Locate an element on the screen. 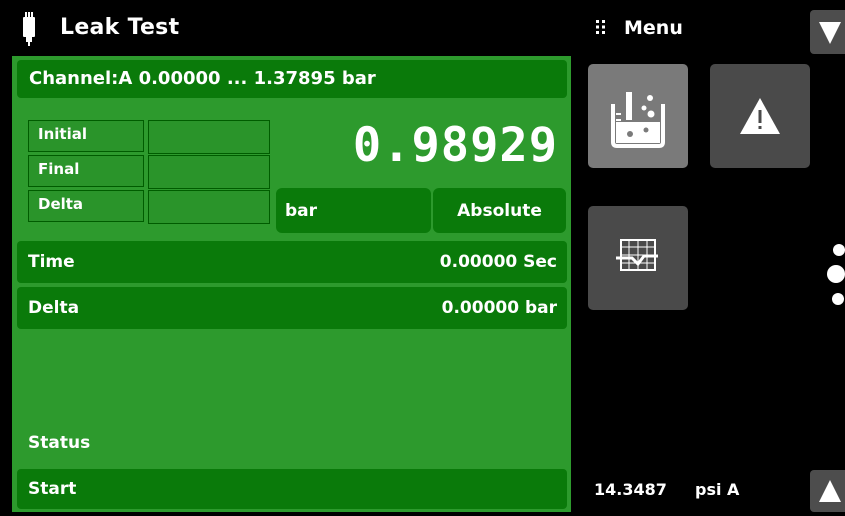  leak-test-tile is located at coordinates (638, 116).